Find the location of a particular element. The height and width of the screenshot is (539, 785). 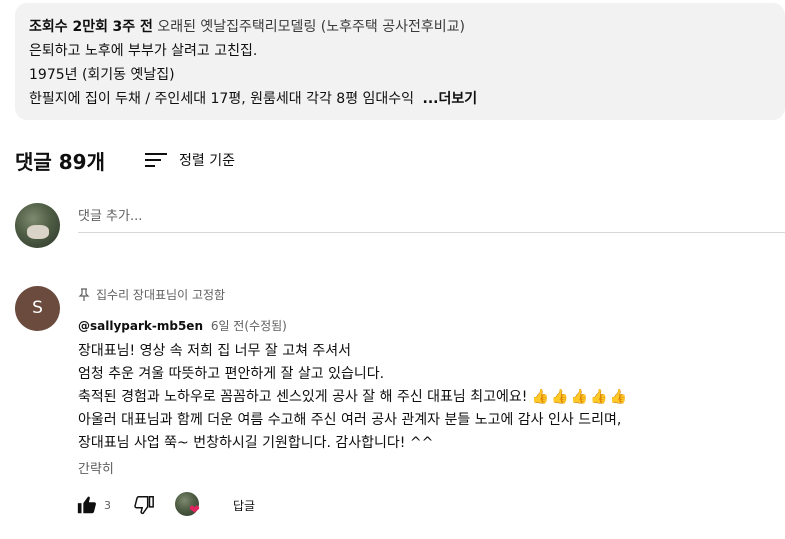

thumbs-down-icon is located at coordinates (144, 505).